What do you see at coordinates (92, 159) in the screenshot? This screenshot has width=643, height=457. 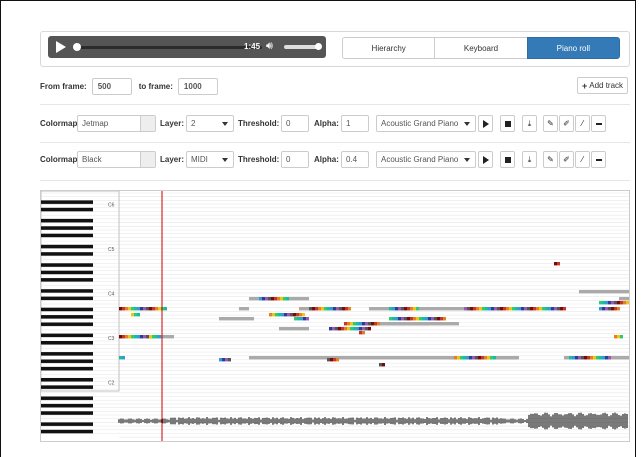 I see `colormap-value: Black` at bounding box center [92, 159].